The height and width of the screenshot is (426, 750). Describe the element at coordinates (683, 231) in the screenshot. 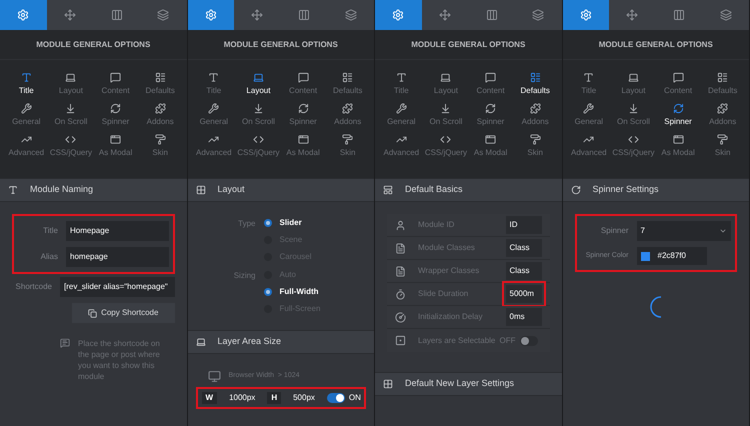

I see `spinner-select: 7` at that location.